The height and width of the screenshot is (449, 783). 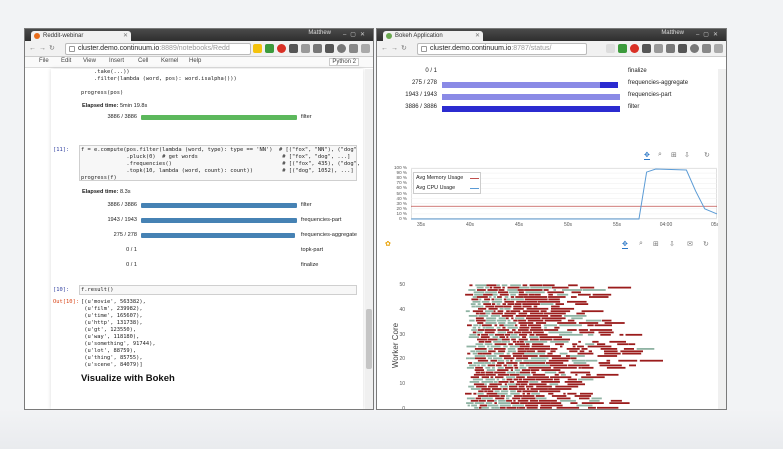 I want to click on menu-view: View, so click(x=89, y=61).